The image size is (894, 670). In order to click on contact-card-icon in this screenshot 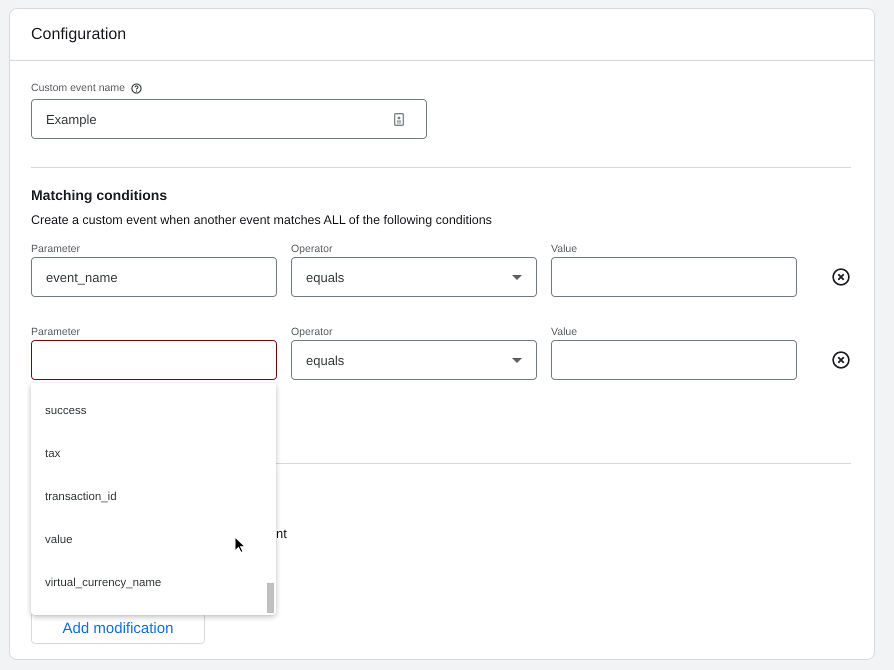, I will do `click(399, 119)`.